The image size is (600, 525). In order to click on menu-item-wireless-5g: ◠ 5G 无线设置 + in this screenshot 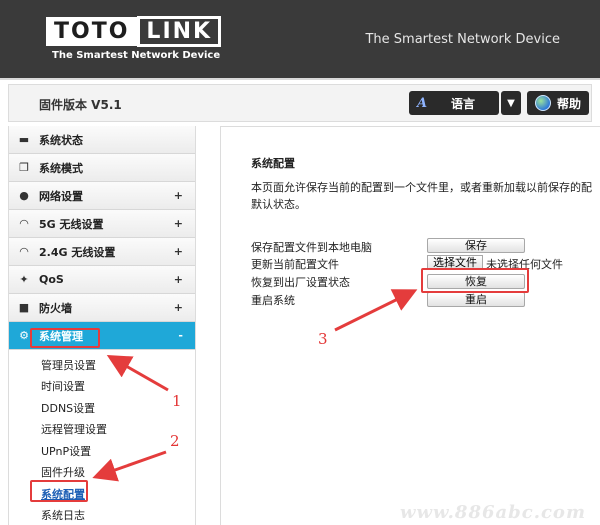, I will do `click(102, 224)`.